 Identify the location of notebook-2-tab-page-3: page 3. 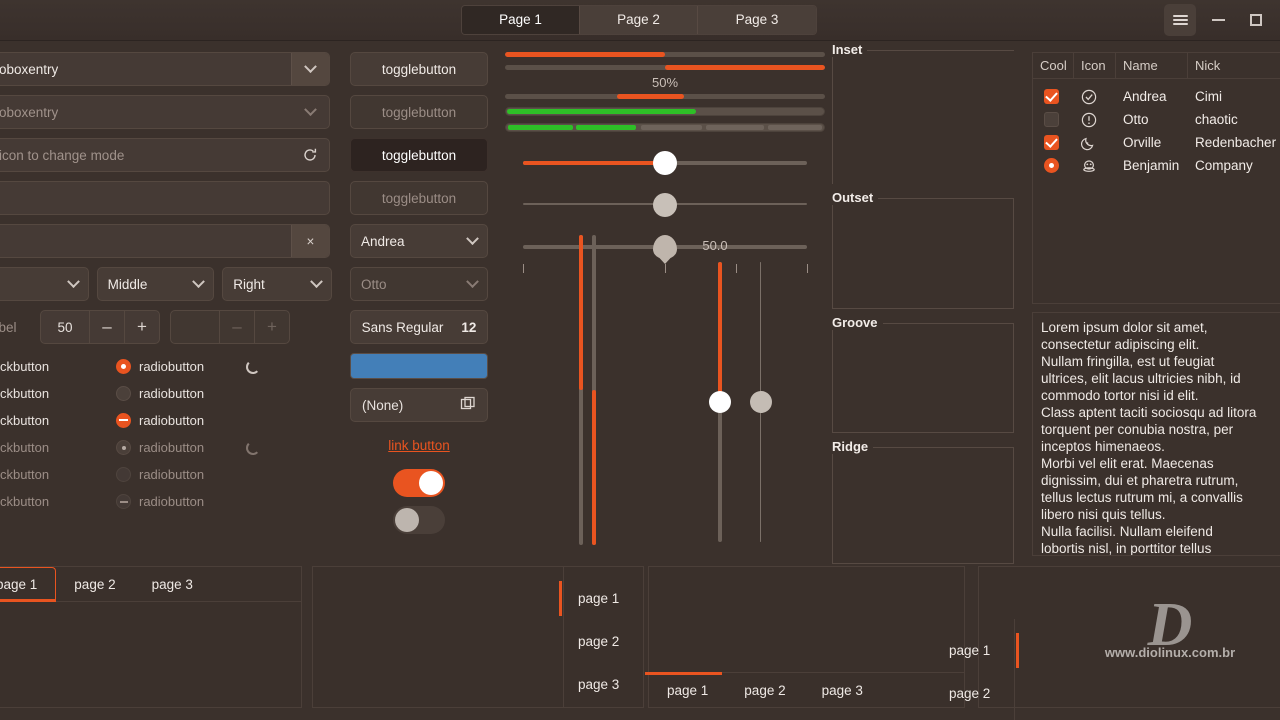
(603, 684).